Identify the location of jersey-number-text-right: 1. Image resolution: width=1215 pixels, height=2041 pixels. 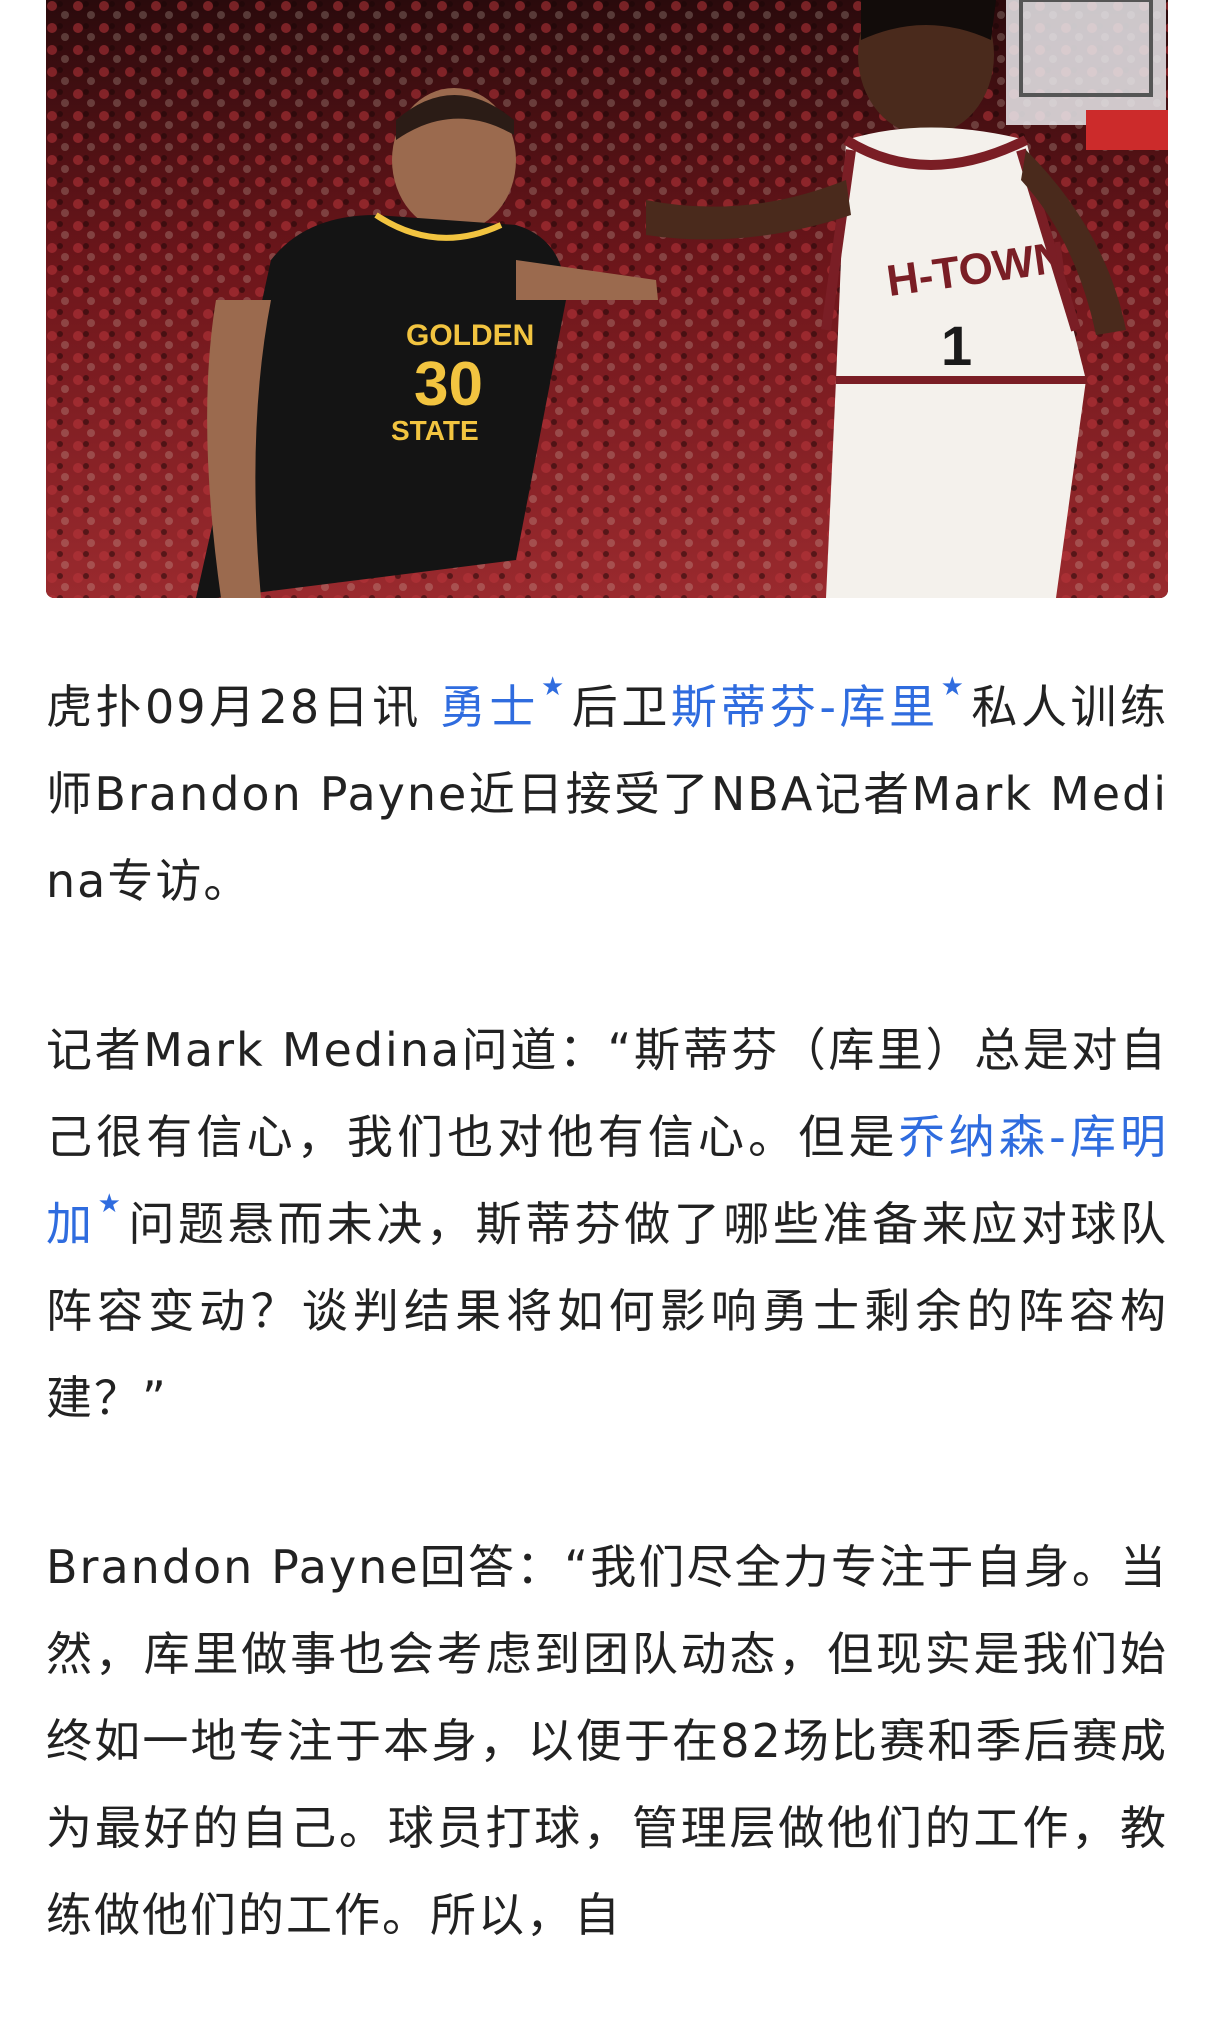
(956, 345).